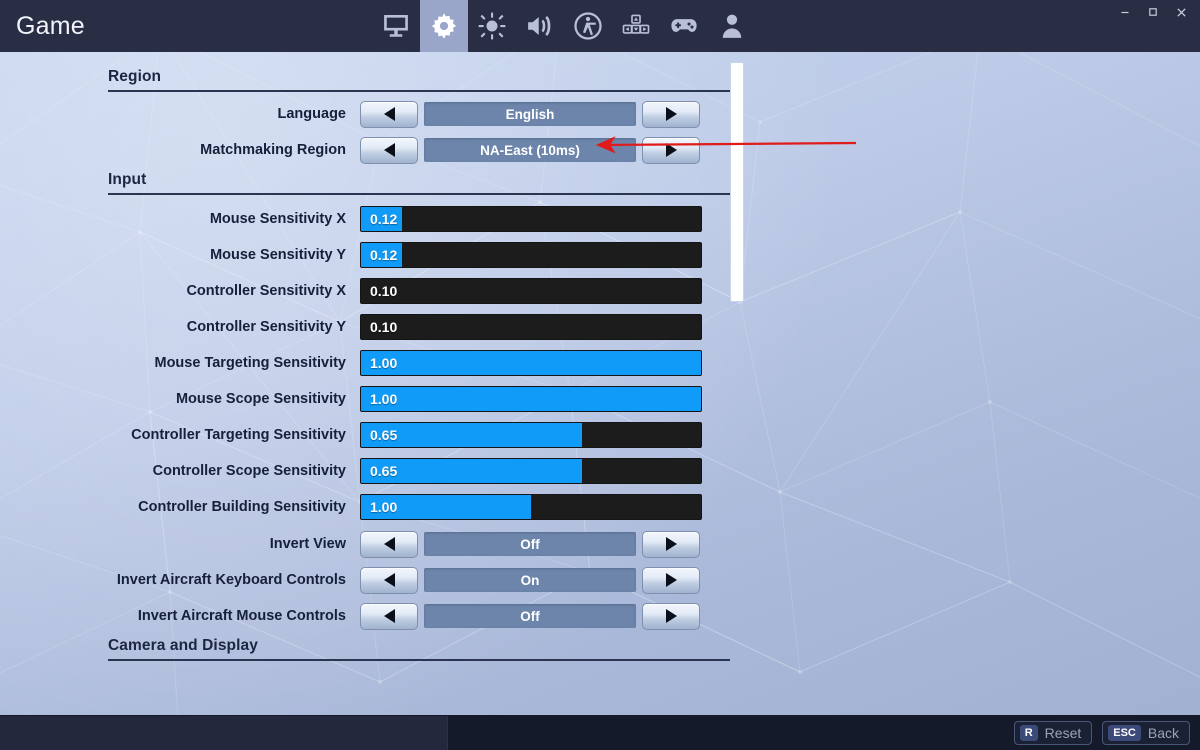 The height and width of the screenshot is (750, 1200). What do you see at coordinates (531, 291) in the screenshot?
I see `slider-controller-sensitivity-x: 0.10` at bounding box center [531, 291].